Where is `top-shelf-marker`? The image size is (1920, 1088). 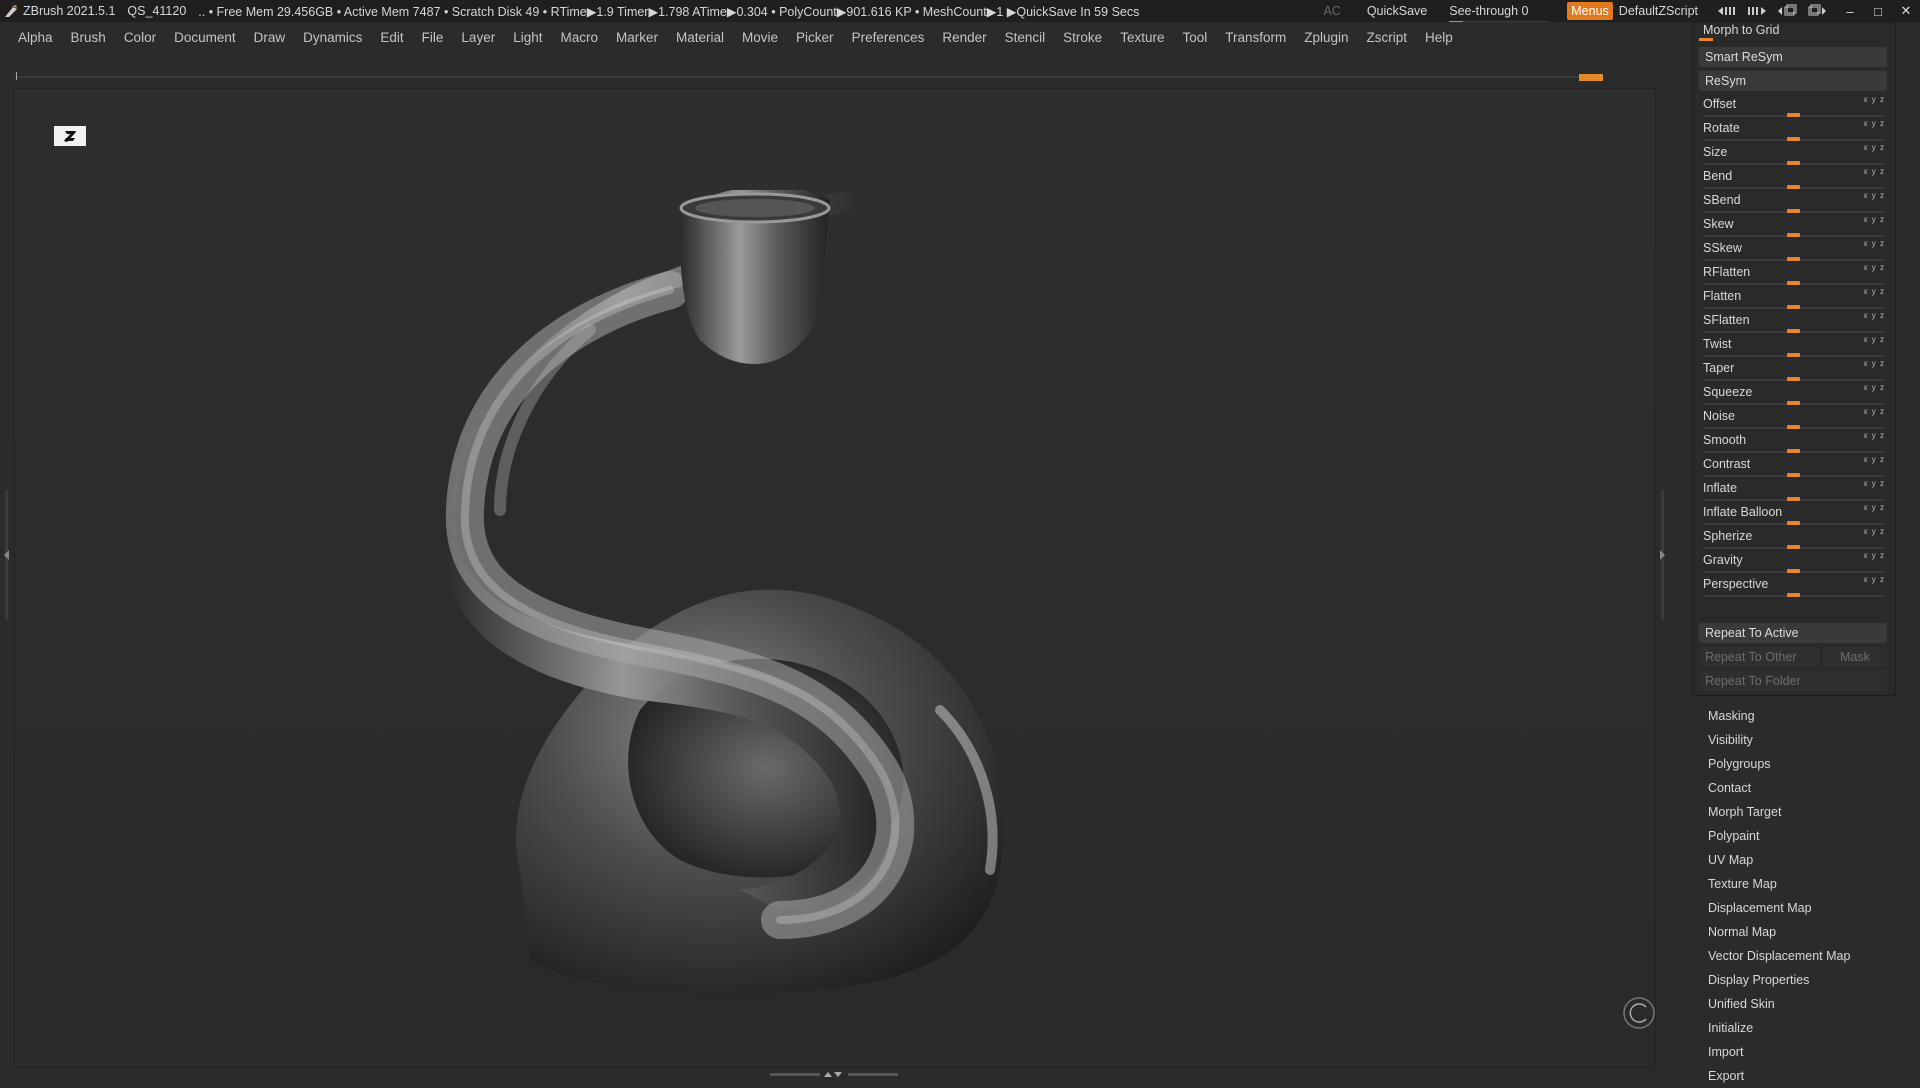
top-shelf-marker is located at coordinates (1591, 77).